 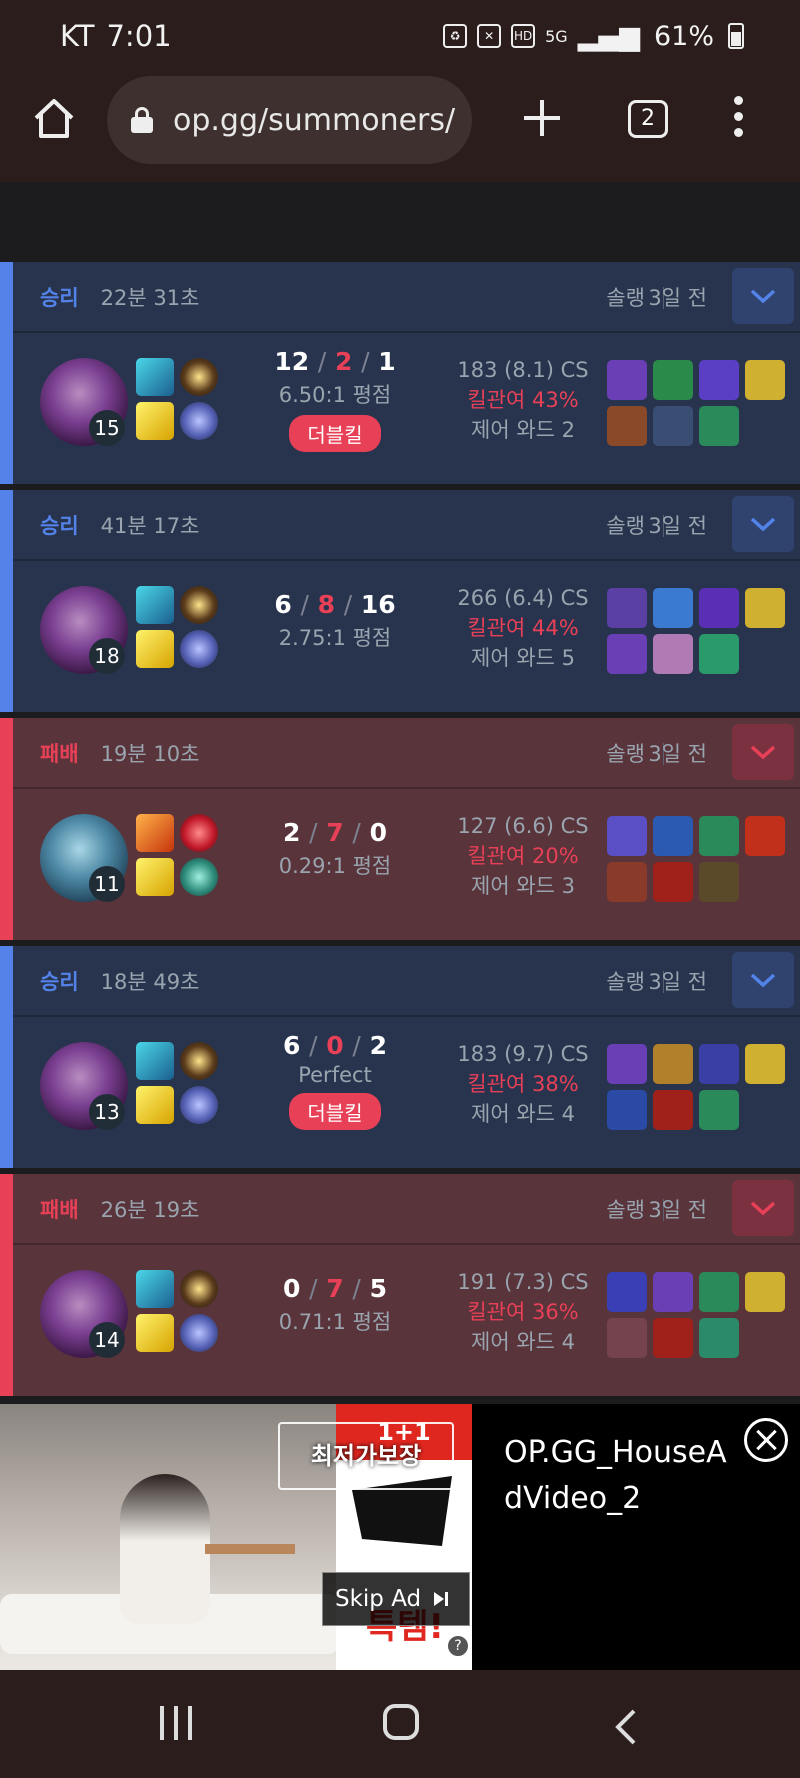 I want to click on stats-block: 191 (7.3) CS 킬관여 36% 제어 와드 4, so click(x=523, y=1312).